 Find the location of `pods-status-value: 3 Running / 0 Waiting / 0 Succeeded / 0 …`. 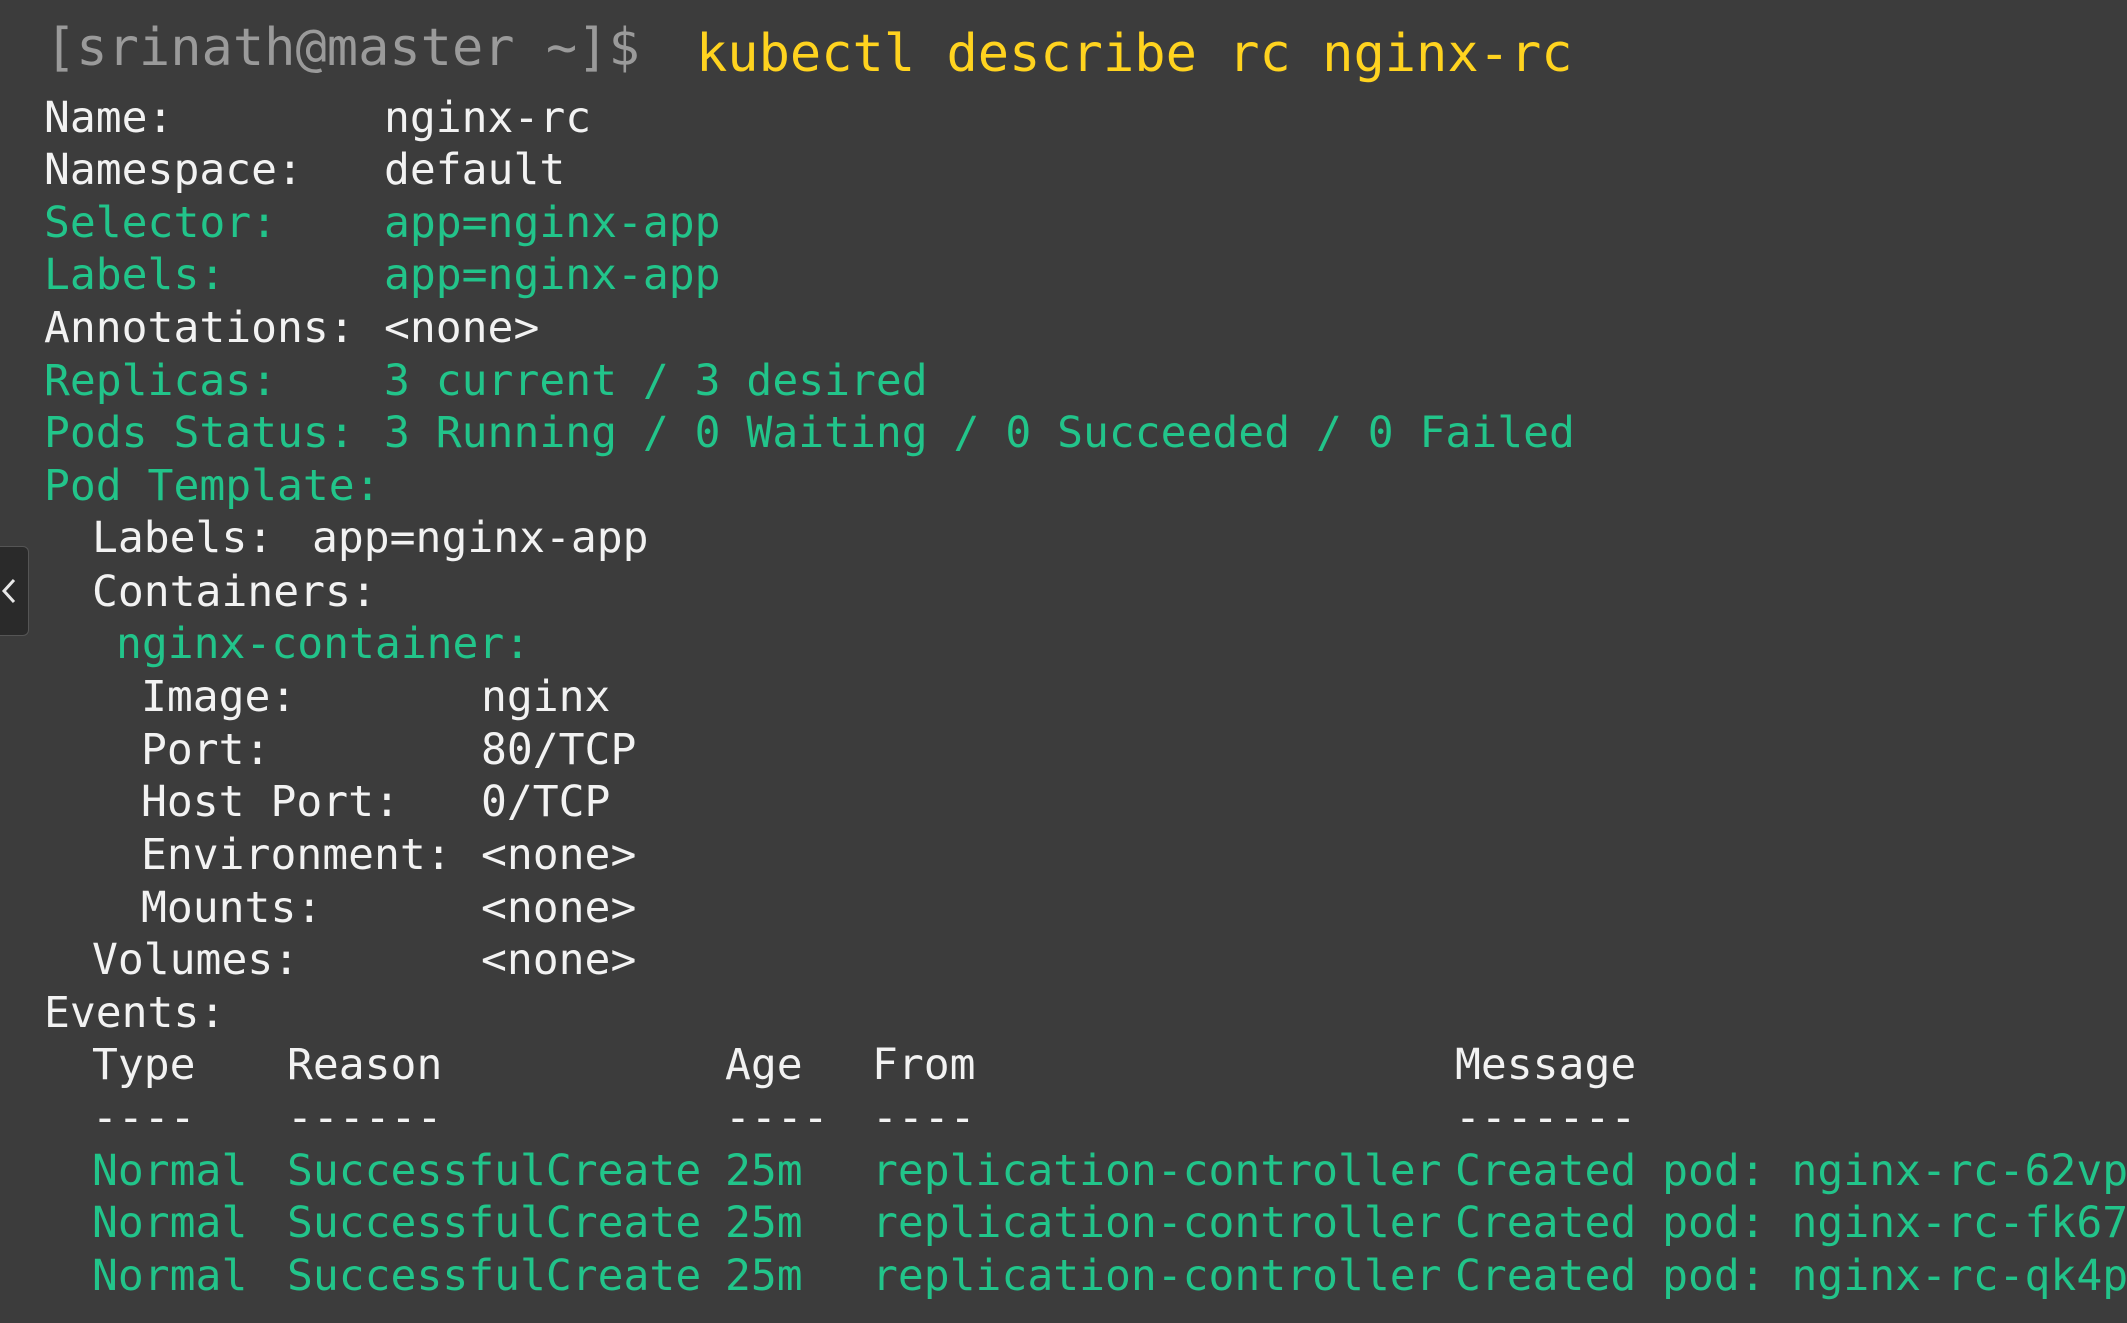

pods-status-value: 3 Running / 0 Waiting / 0 Succeeded / 0 … is located at coordinates (979, 433).